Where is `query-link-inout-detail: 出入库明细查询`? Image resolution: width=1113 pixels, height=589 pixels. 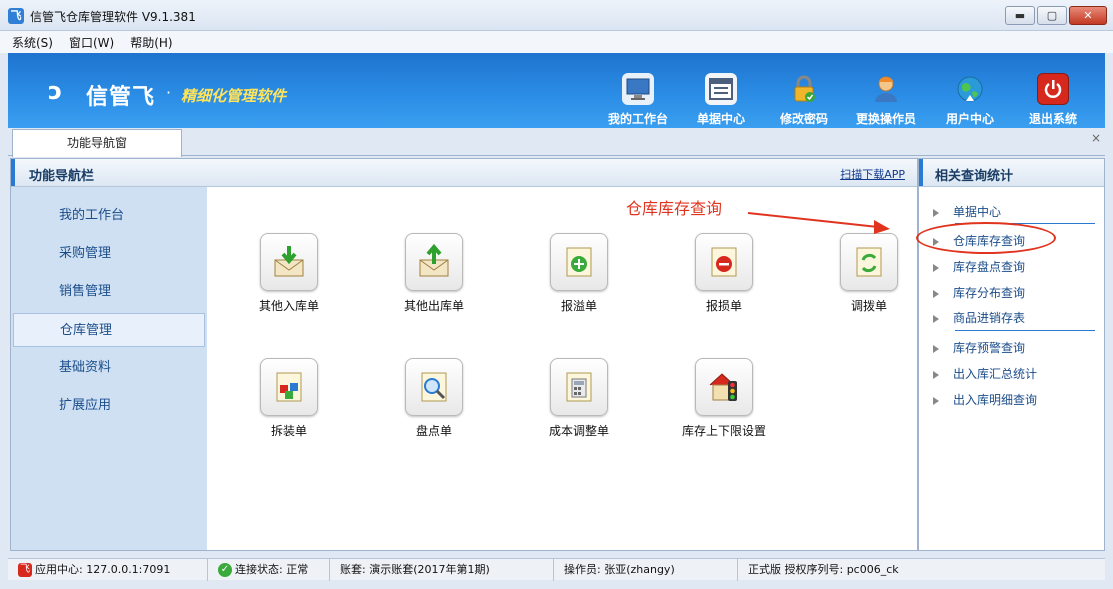 query-link-inout-detail: 出入库明细查询 is located at coordinates (1016, 400).